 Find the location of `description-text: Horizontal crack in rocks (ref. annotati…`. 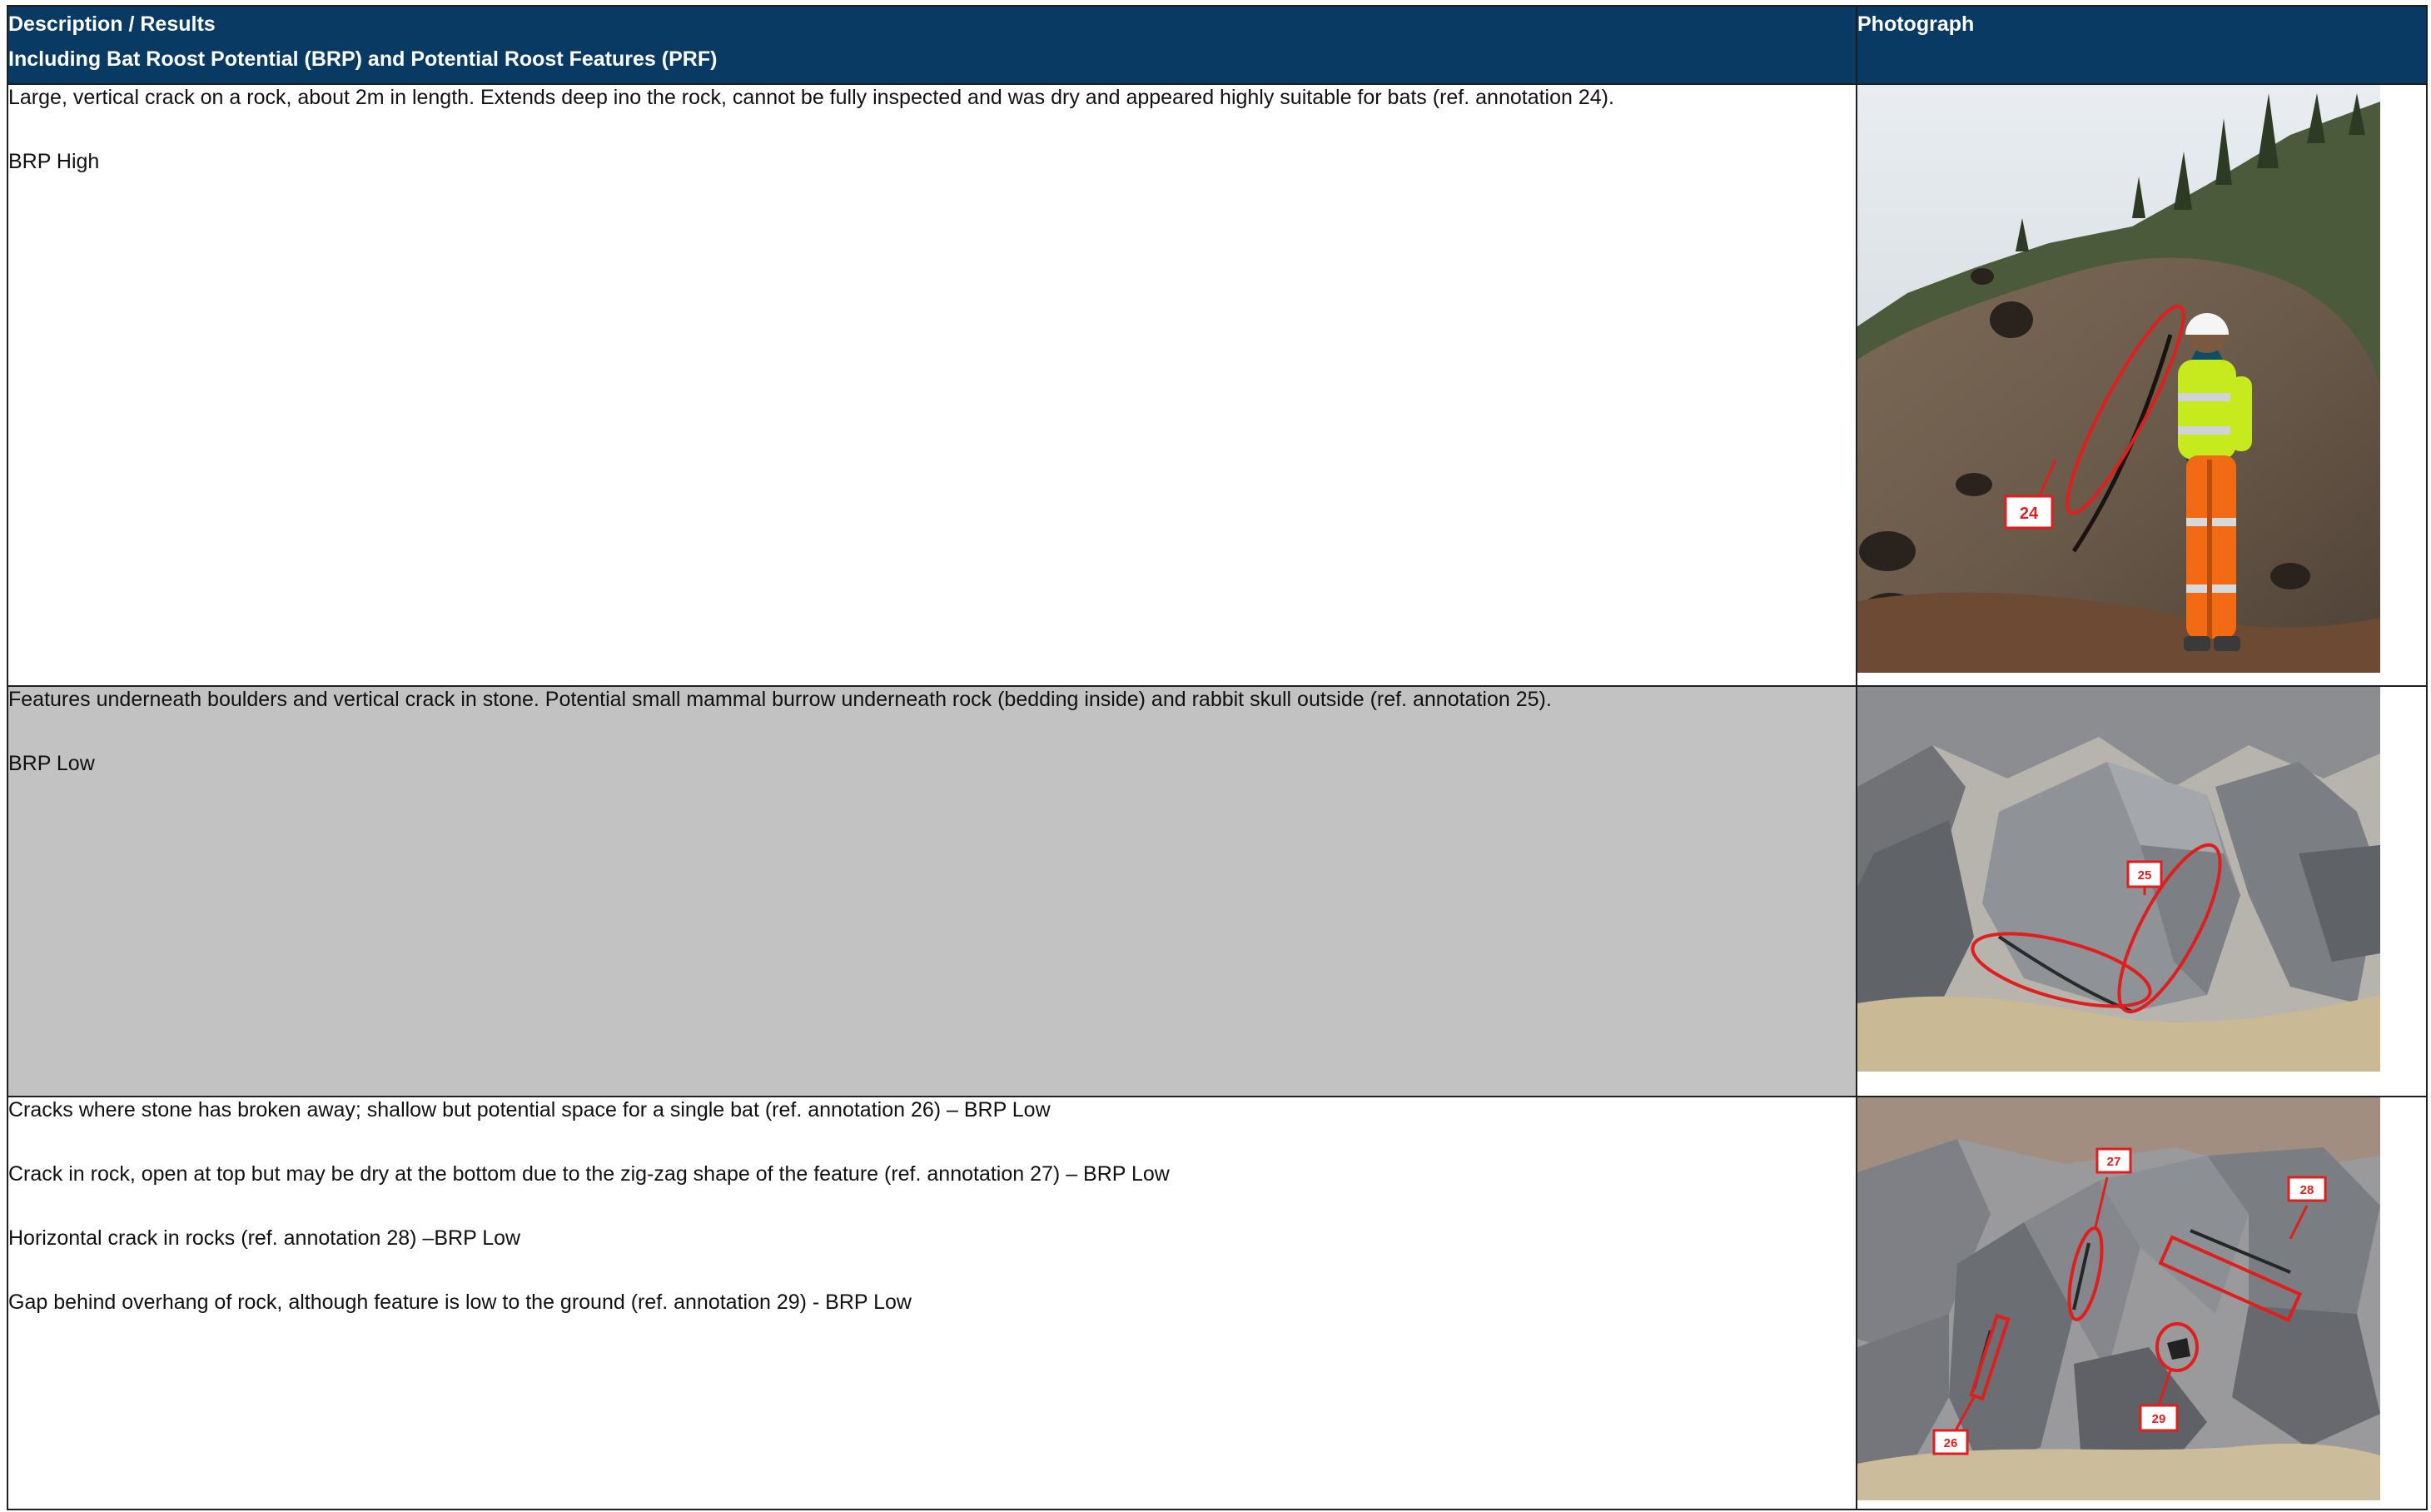

description-text: Horizontal crack in rocks (ref. annotati… is located at coordinates (264, 1238).